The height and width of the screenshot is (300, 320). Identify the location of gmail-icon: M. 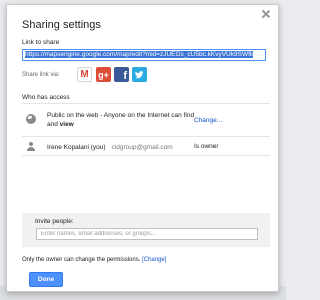
(84, 74).